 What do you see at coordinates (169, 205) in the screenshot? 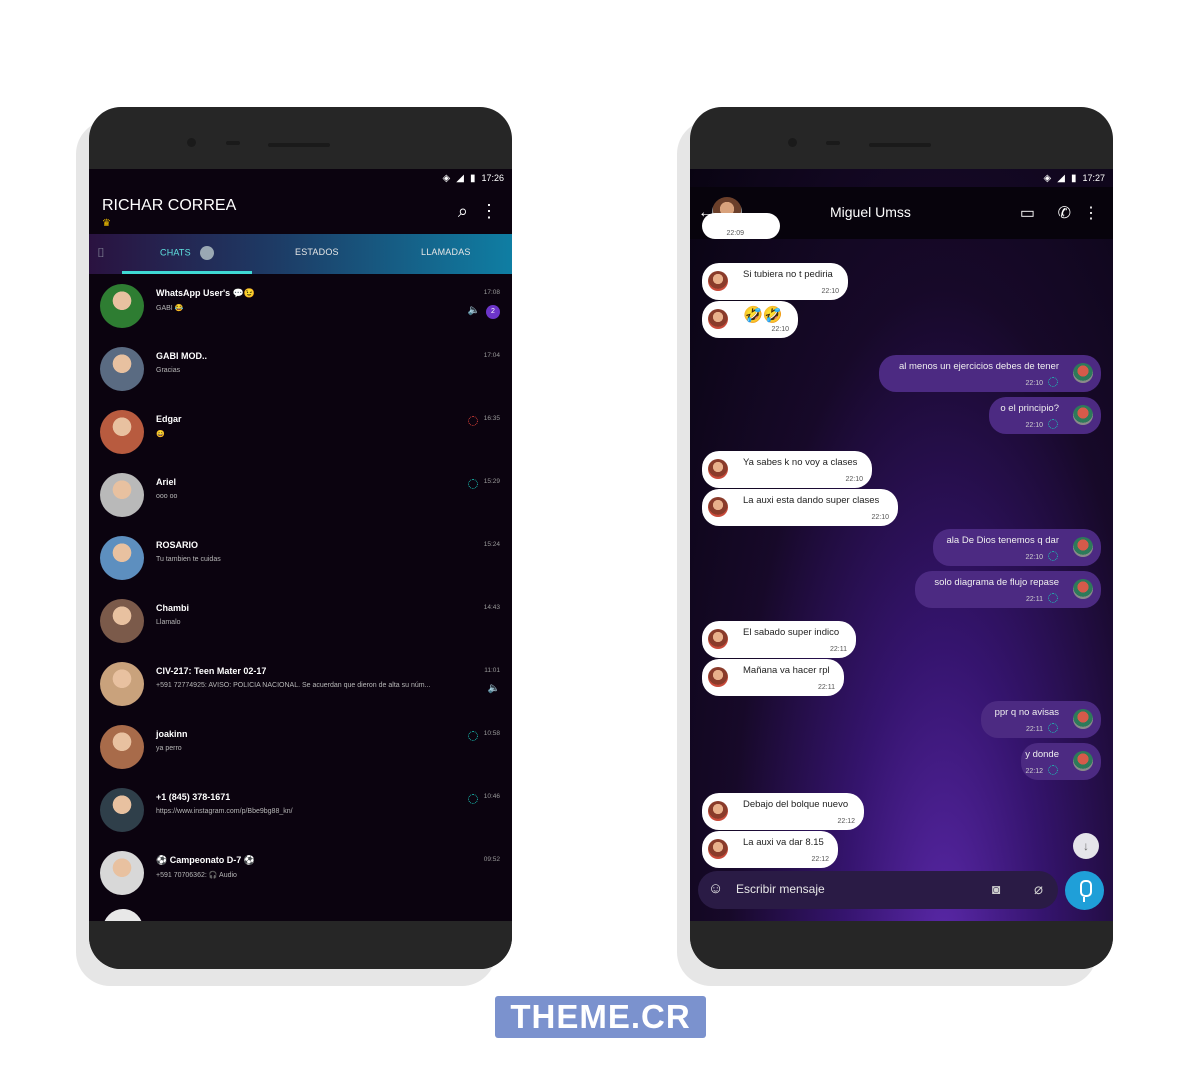
I see `app-title: RICHAR CORREA` at bounding box center [169, 205].